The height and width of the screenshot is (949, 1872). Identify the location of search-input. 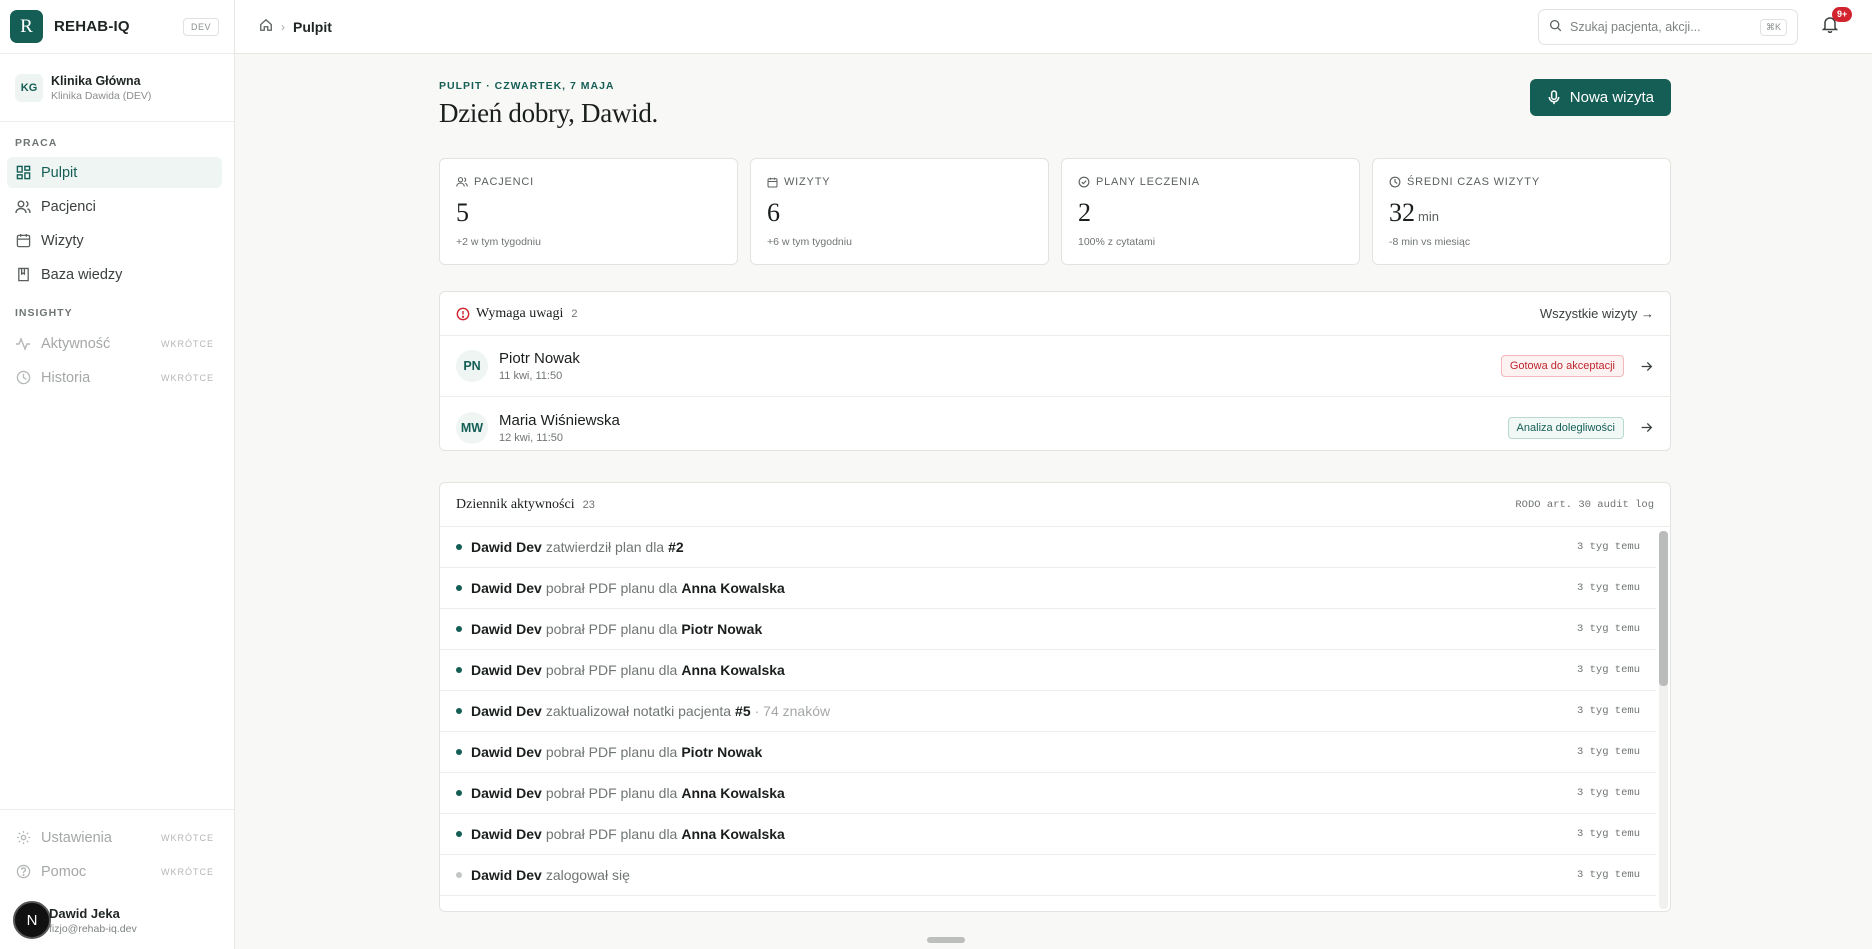
(1657, 27).